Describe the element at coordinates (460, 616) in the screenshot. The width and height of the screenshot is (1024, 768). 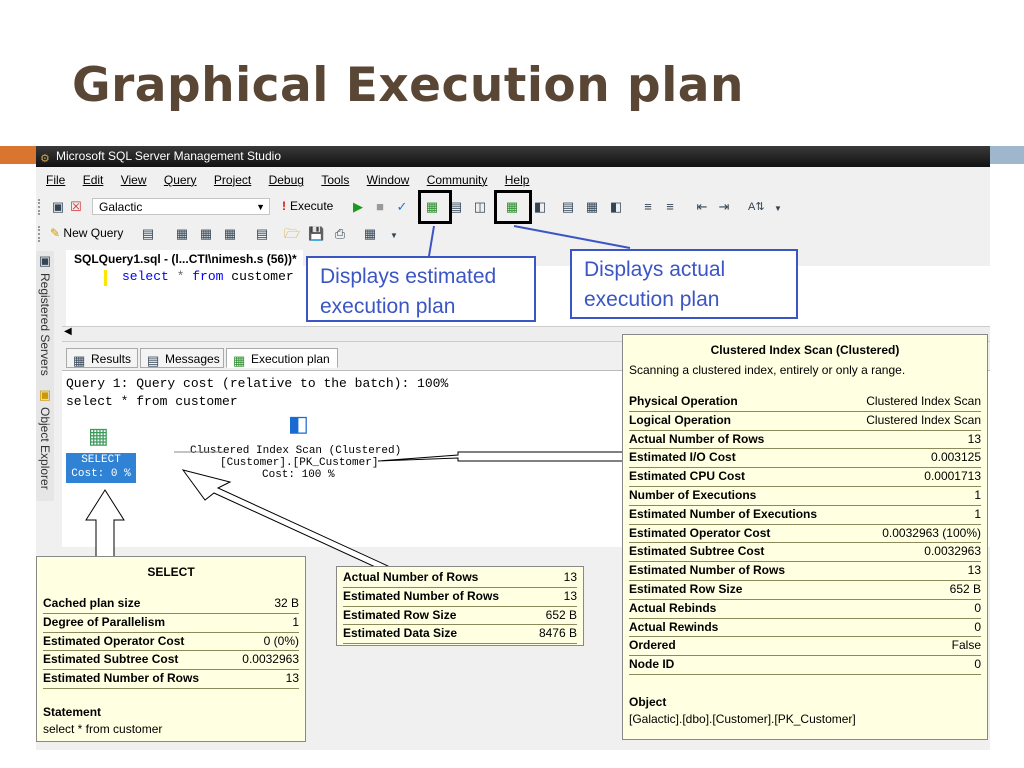
I see `connector-tooltip-row: Estimated Row Size 652 B` at that location.